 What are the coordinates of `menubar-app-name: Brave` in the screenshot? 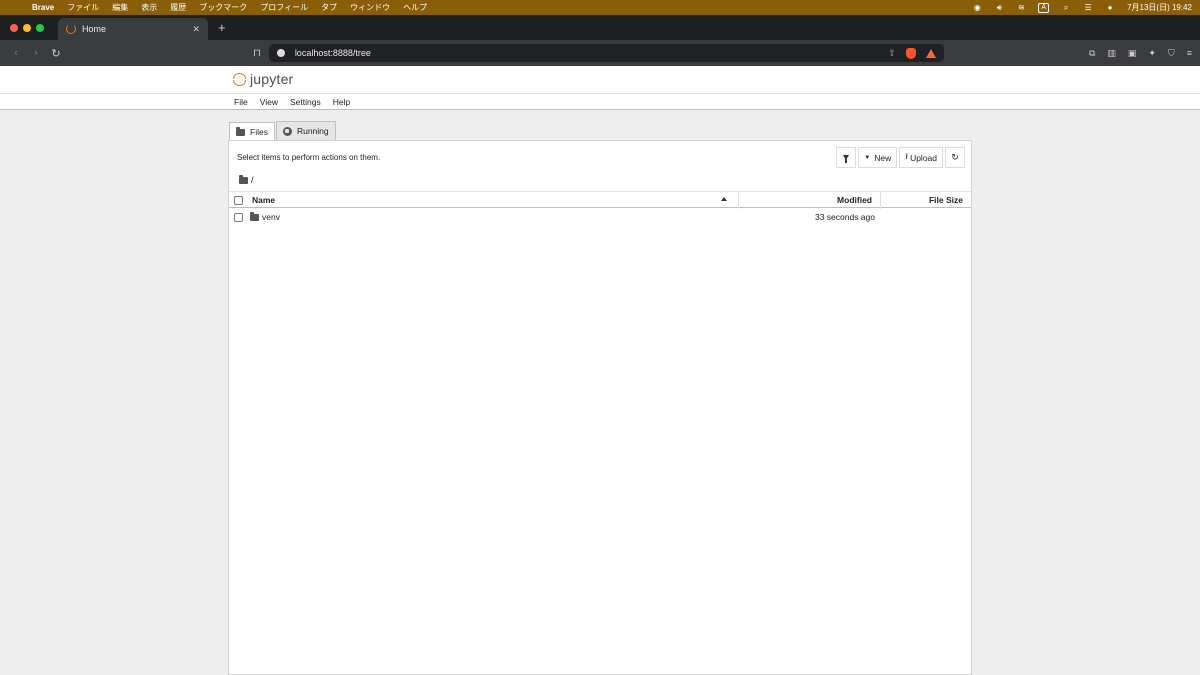 It's located at (43, 7).